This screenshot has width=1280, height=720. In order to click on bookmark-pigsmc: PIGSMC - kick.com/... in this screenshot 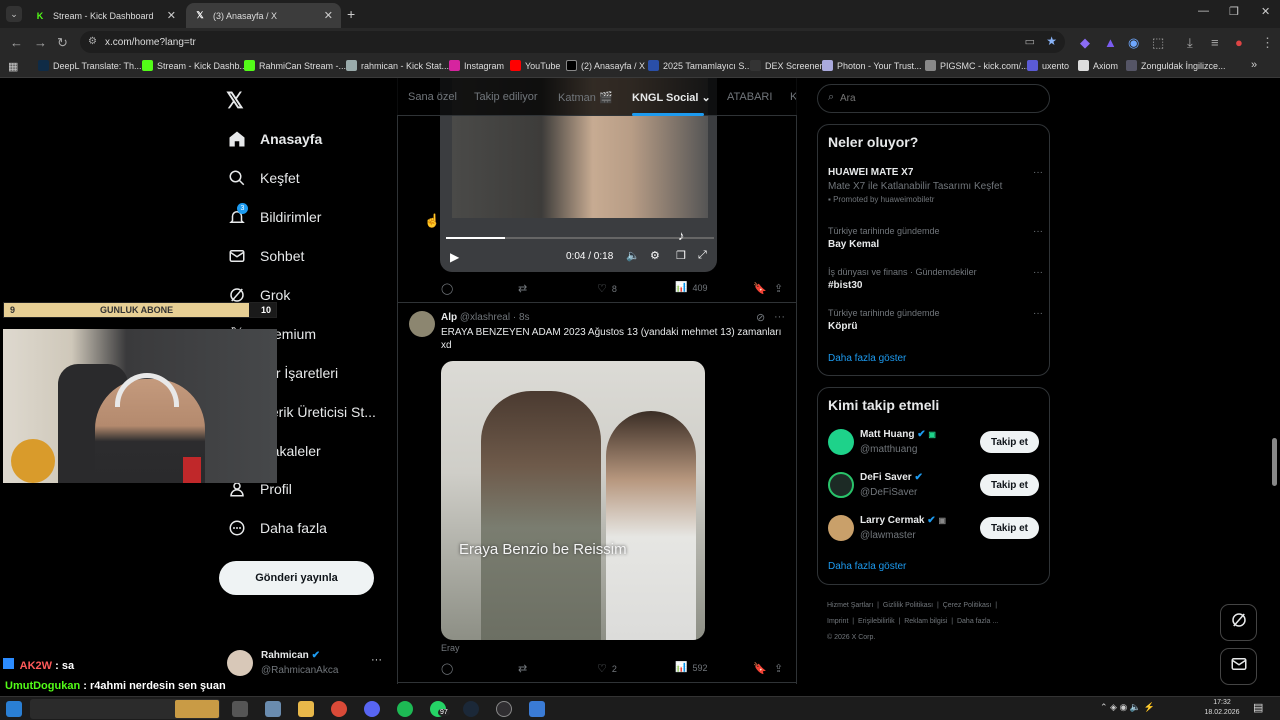, I will do `click(977, 65)`.